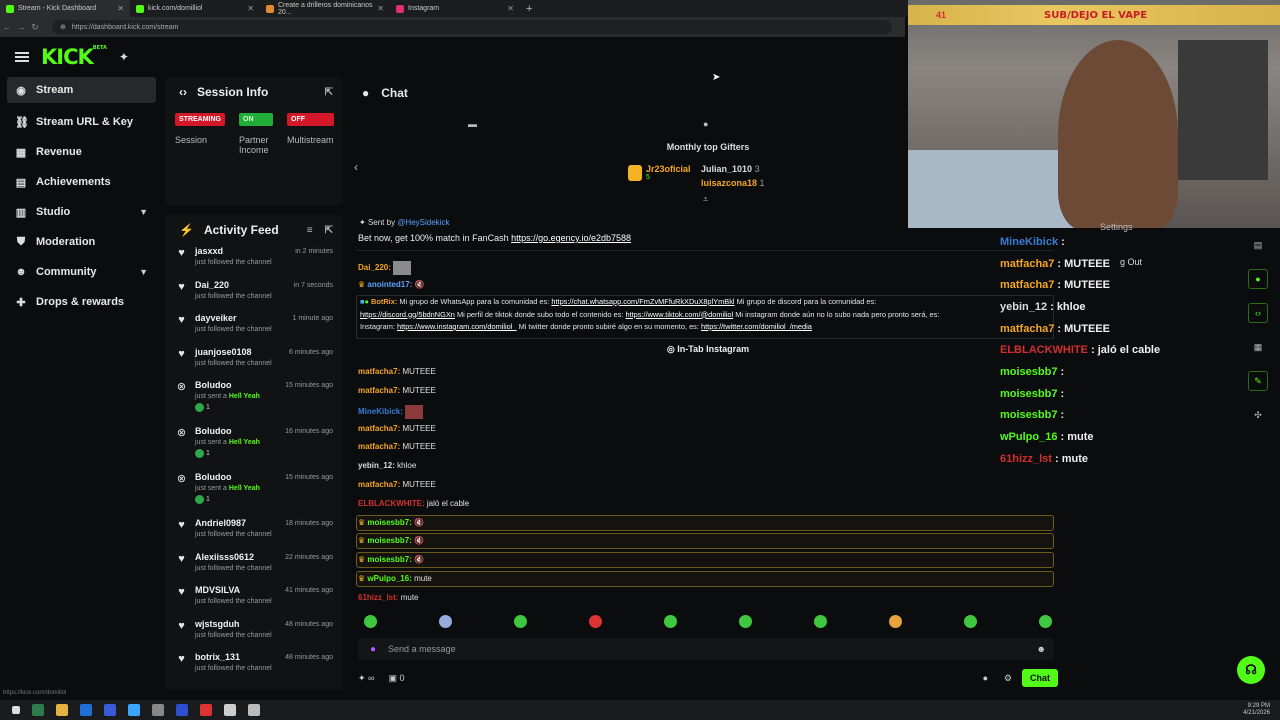  What do you see at coordinates (62, 710) in the screenshot?
I see `file-explorer-icon` at bounding box center [62, 710].